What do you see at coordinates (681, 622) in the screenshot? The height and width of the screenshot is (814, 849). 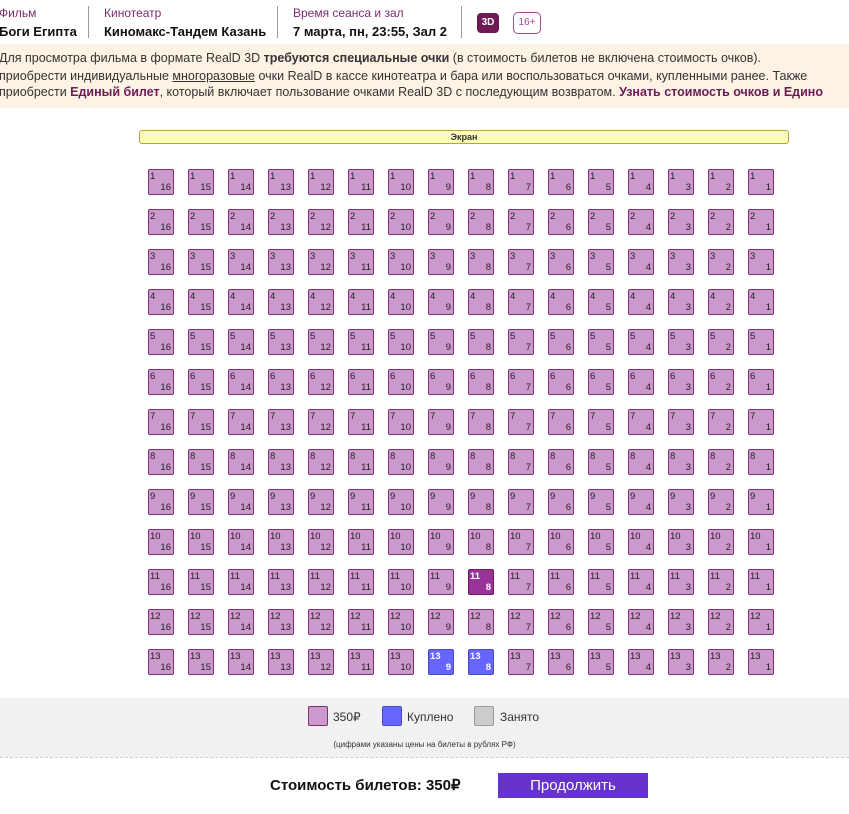 I see `seat: 12 3` at bounding box center [681, 622].